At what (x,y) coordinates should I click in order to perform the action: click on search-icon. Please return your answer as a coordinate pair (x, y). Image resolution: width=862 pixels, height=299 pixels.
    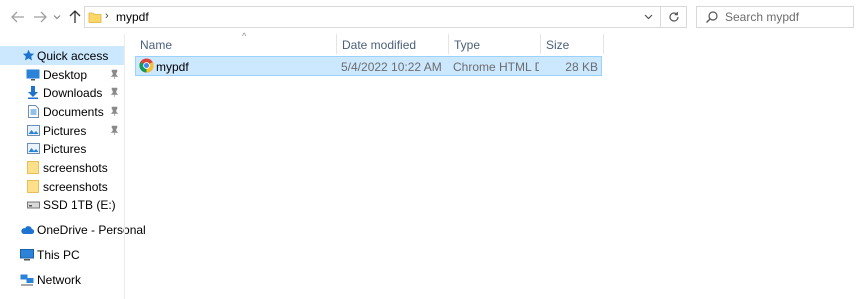
    Looking at the image, I should click on (712, 18).